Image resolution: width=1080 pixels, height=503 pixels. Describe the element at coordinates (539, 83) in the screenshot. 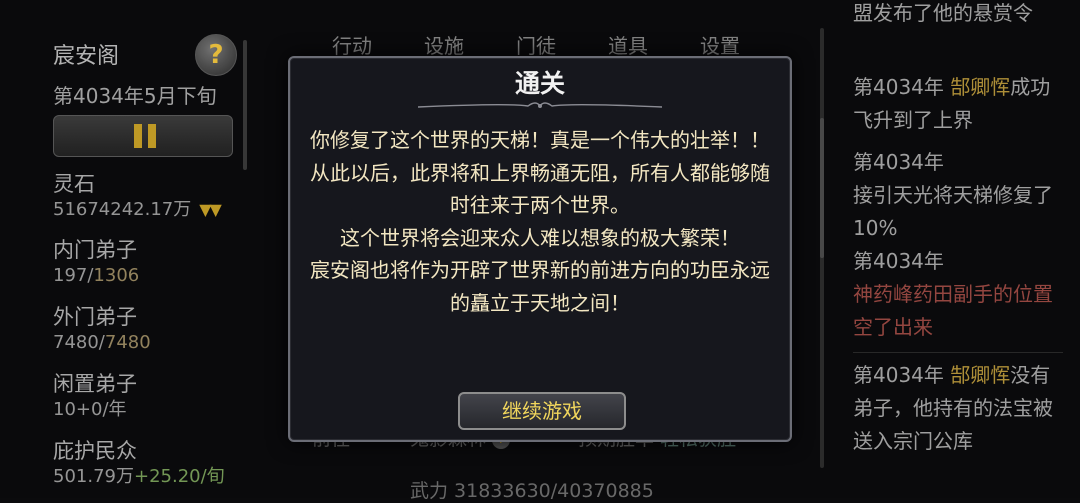

I see `dialog-title: 通关` at that location.